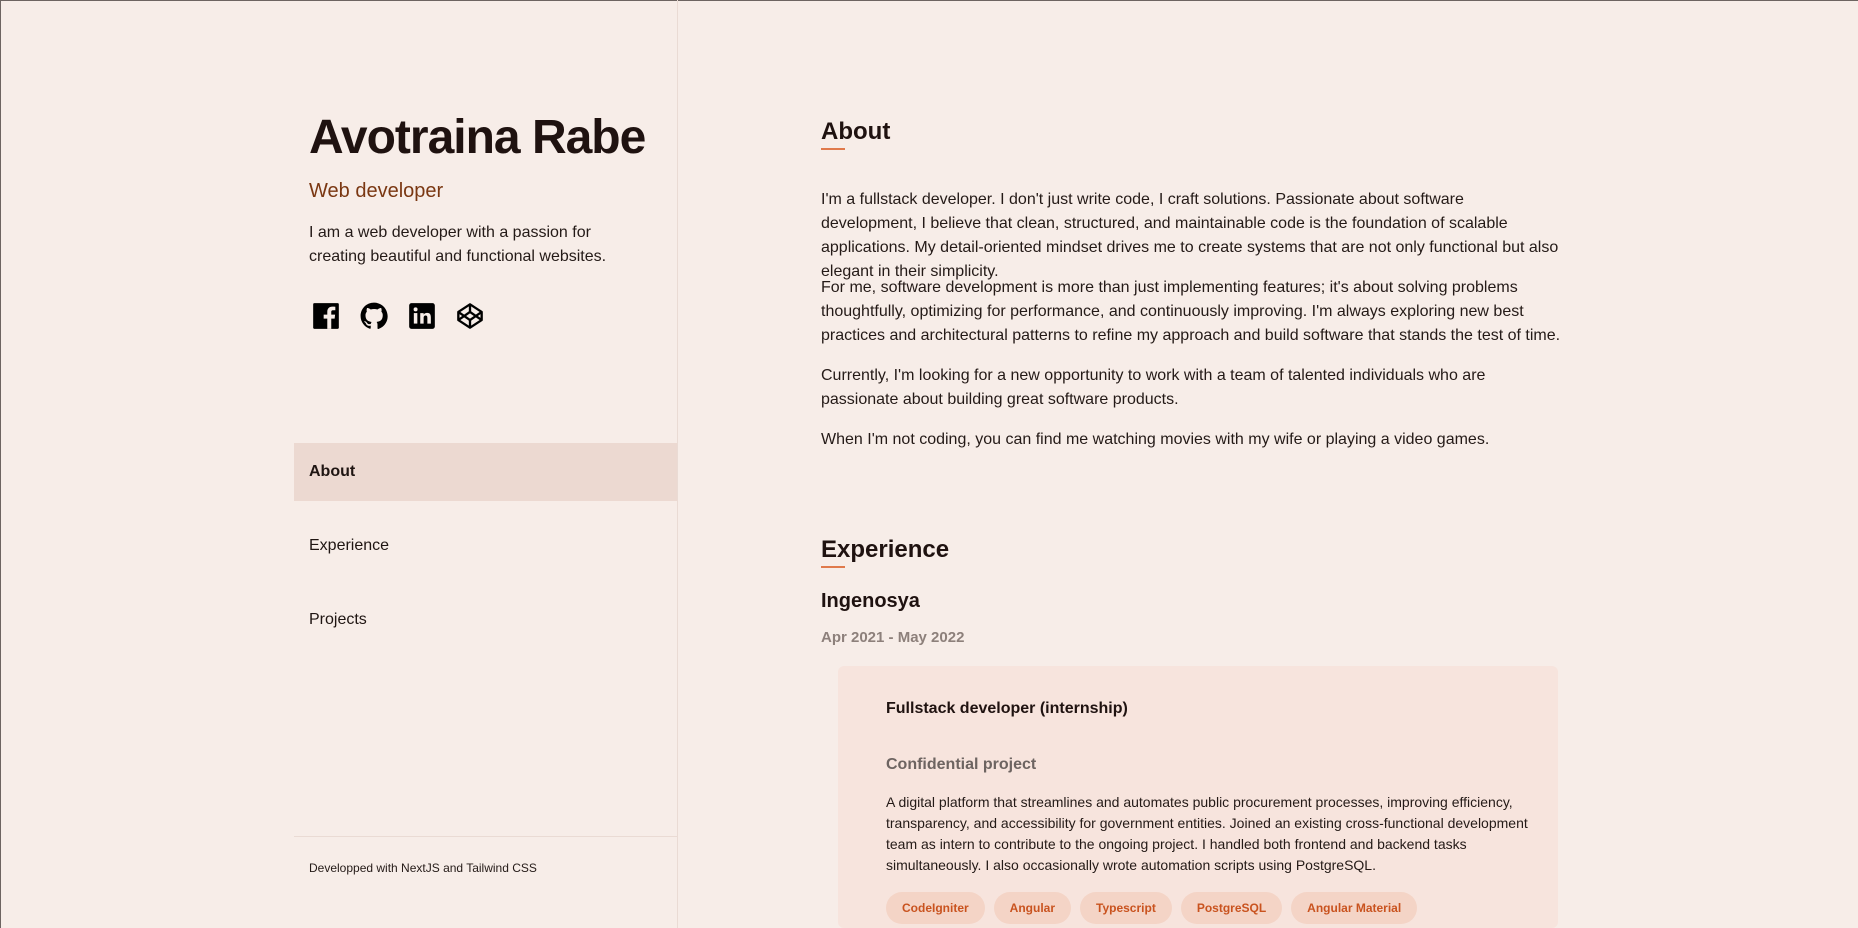 The height and width of the screenshot is (928, 1858). I want to click on github-link, so click(374, 316).